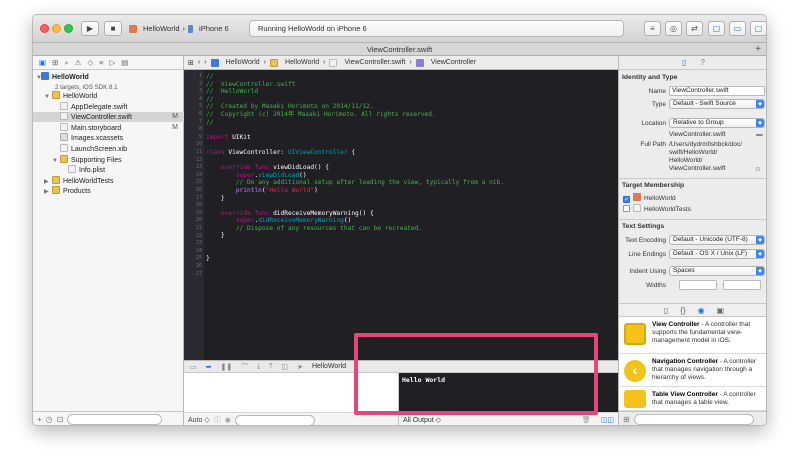 The width and height of the screenshot is (800, 474). What do you see at coordinates (193, 367) in the screenshot?
I see `hide-debug-icon: ▭` at bounding box center [193, 367].